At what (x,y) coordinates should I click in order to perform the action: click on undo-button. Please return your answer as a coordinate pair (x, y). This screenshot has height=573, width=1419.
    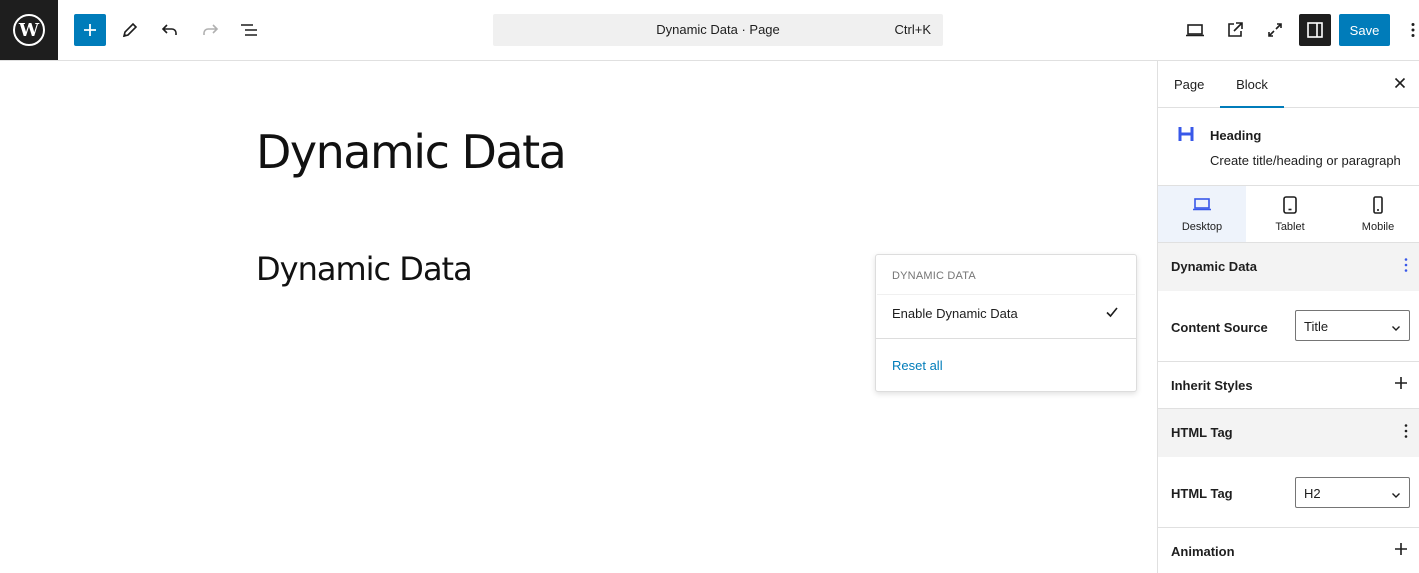
    Looking at the image, I should click on (170, 30).